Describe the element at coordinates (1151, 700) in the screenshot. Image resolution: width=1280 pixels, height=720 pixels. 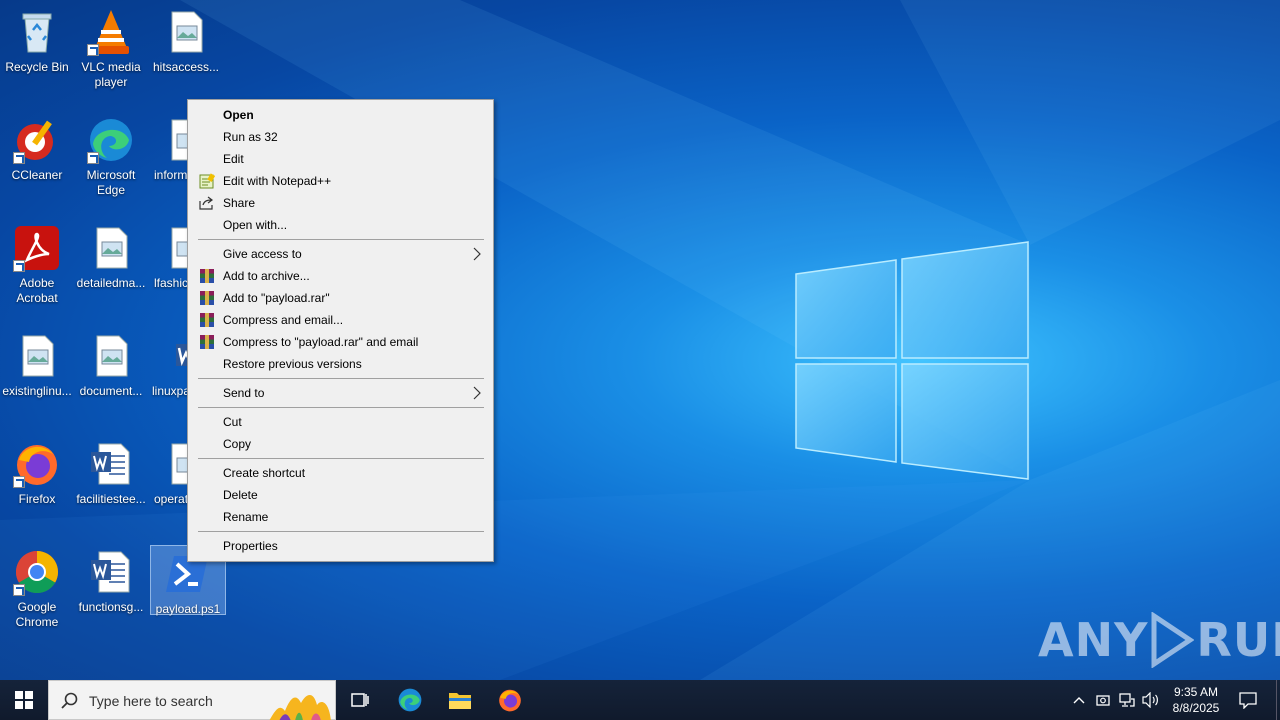
I see `tray-volume-button` at that location.